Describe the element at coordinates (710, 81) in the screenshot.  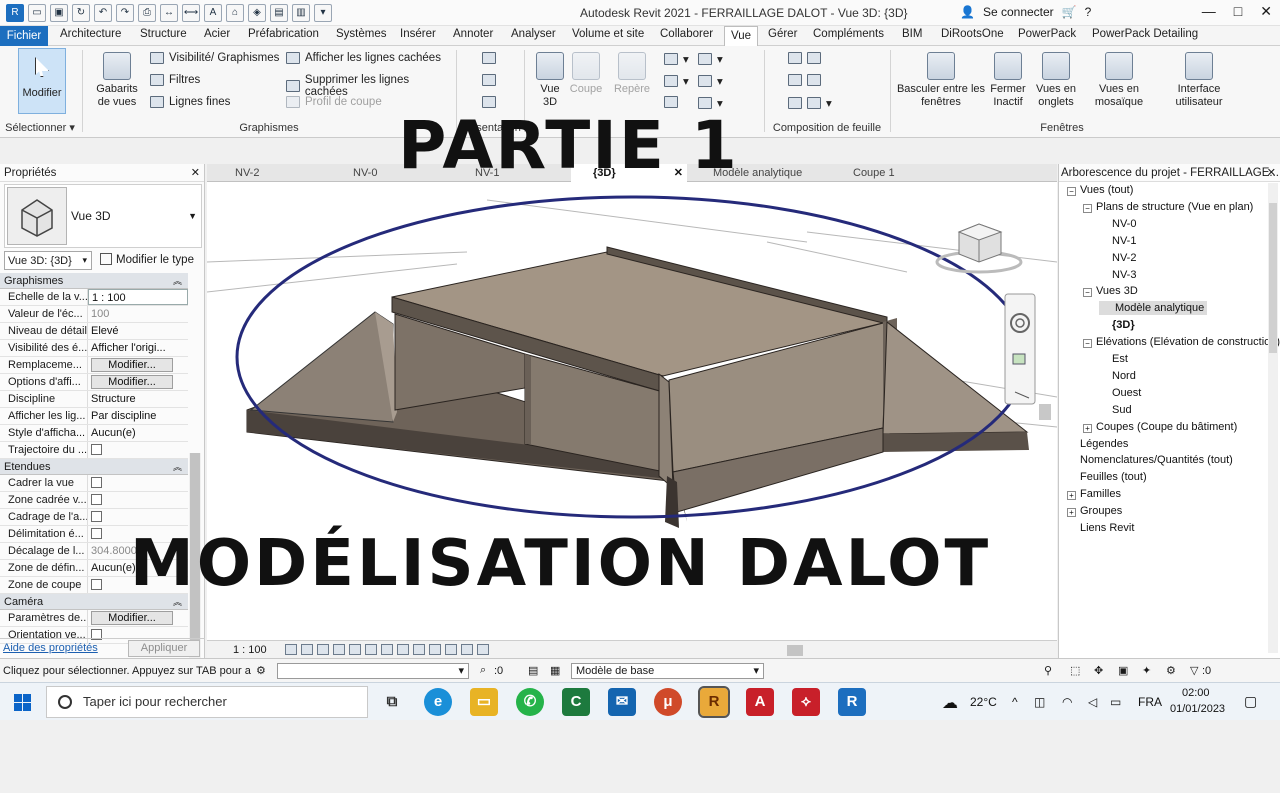
I see `legends-button: ▾` at that location.